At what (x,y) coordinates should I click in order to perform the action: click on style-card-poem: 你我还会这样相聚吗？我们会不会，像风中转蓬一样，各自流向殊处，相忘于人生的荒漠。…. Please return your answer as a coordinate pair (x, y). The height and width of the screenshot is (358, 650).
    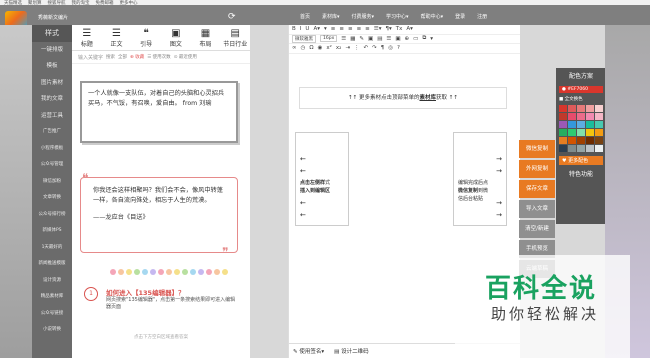
    Looking at the image, I should click on (159, 215).